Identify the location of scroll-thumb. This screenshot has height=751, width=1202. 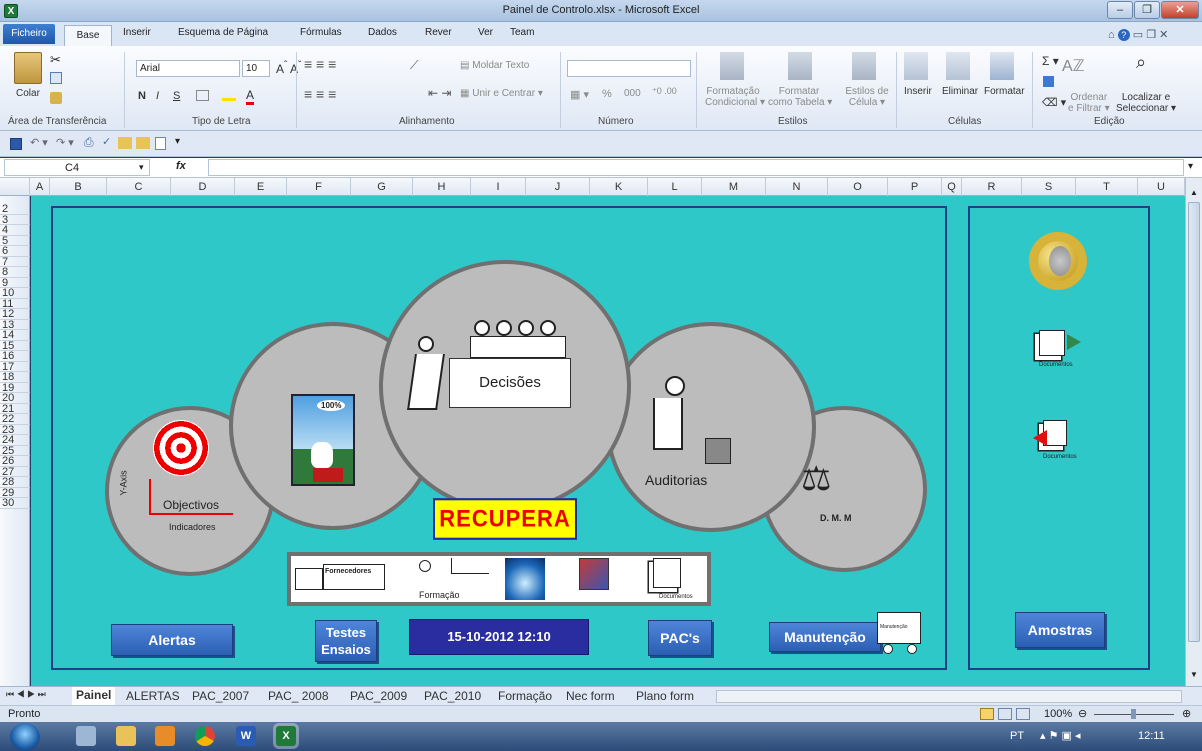
(1194, 422).